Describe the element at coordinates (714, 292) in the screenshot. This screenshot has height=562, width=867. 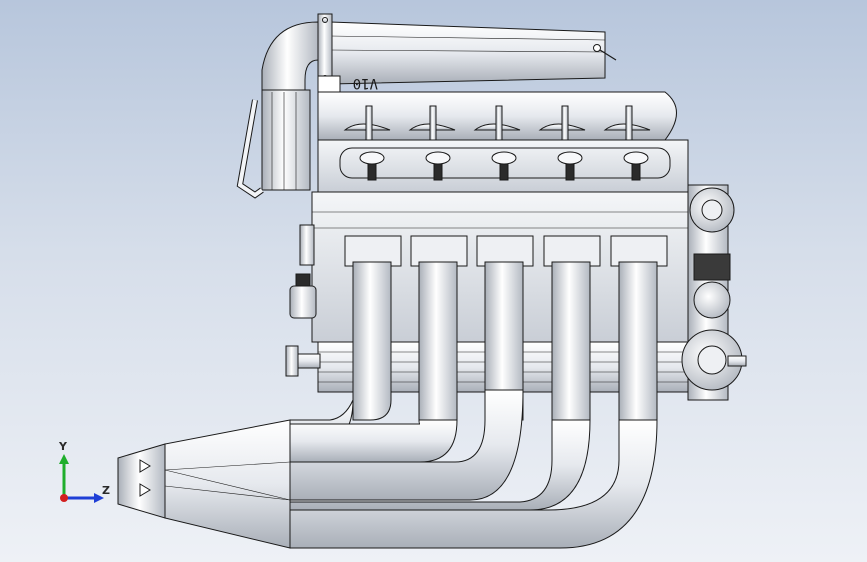
I see `front-pulleys` at that location.